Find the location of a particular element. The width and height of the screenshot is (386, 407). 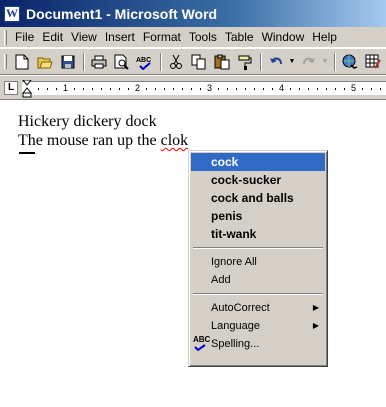

open-folder-icon is located at coordinates (44, 62).